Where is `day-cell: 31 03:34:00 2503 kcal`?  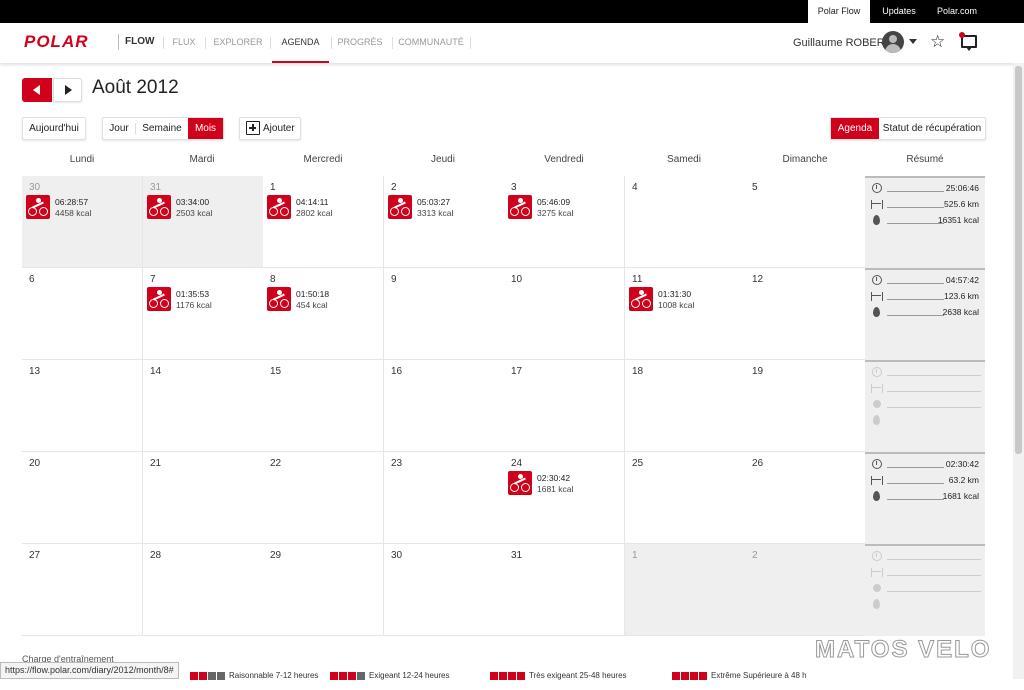 day-cell: 31 03:34:00 2503 kcal is located at coordinates (203, 222).